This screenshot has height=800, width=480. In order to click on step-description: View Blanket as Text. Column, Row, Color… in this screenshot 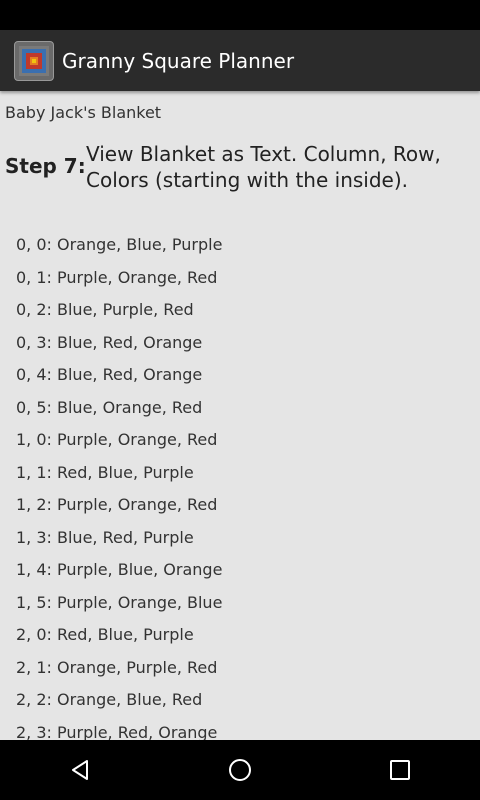, I will do `click(263, 167)`.